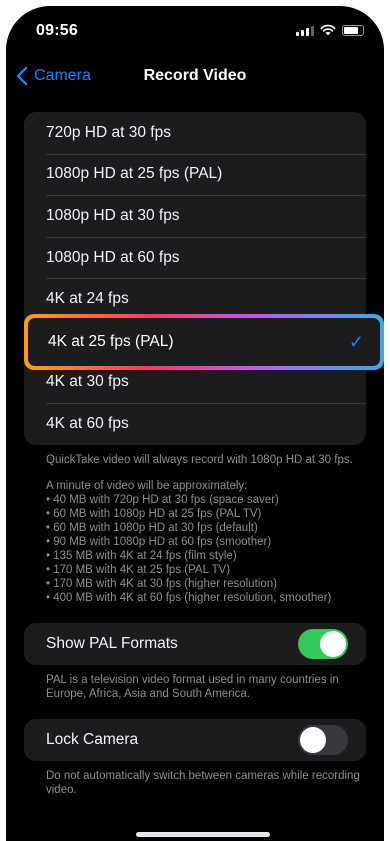 This screenshot has height=841, width=390. I want to click on option-label: 4K at 30 fps, so click(87, 382).